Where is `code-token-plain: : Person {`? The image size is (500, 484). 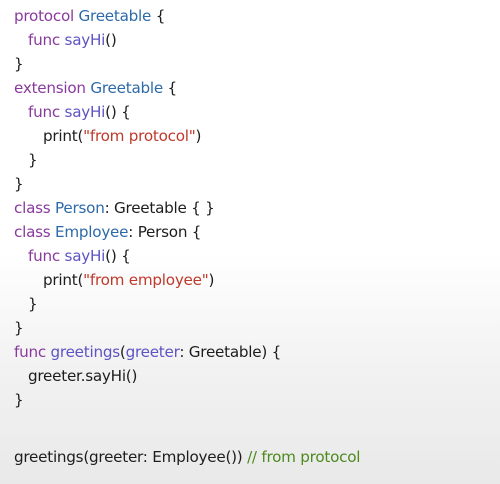 code-token-plain: : Person { is located at coordinates (165, 232).